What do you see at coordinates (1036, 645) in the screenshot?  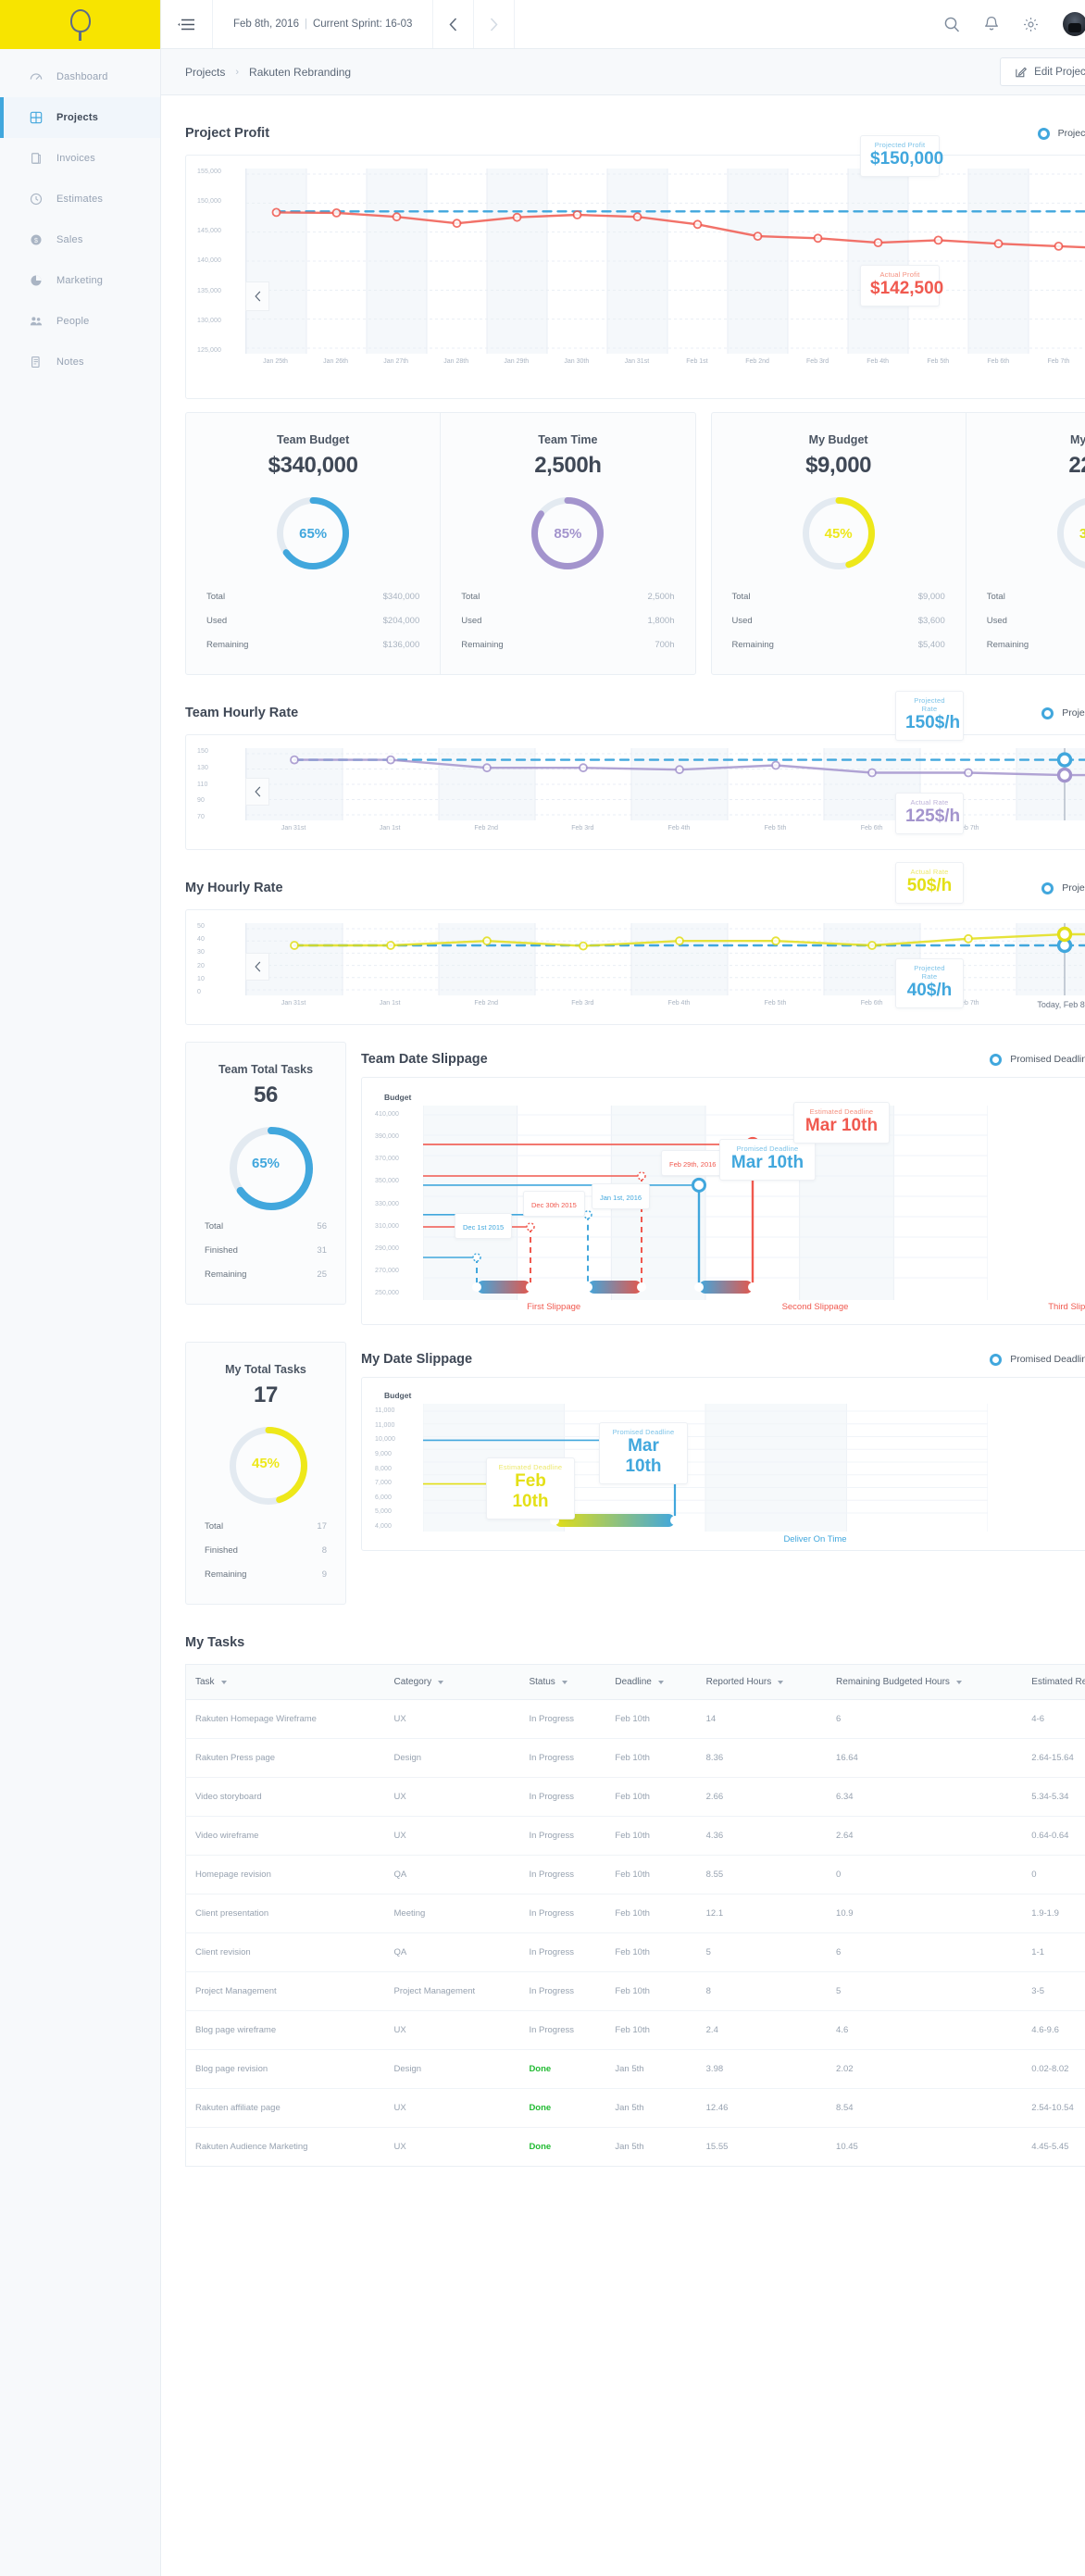 I see `stat-row: Remaining175h` at bounding box center [1036, 645].